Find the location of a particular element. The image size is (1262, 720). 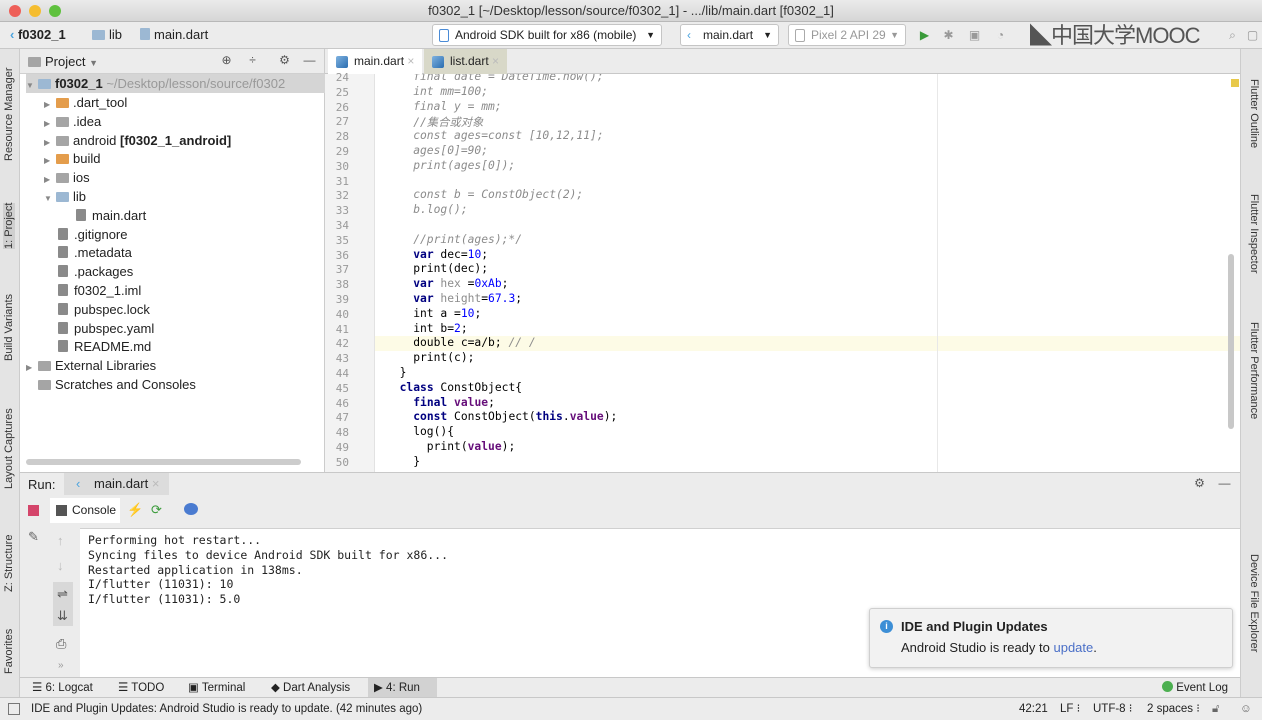

logcat-tab: ☰ 6: Logcat is located at coordinates (62, 688).